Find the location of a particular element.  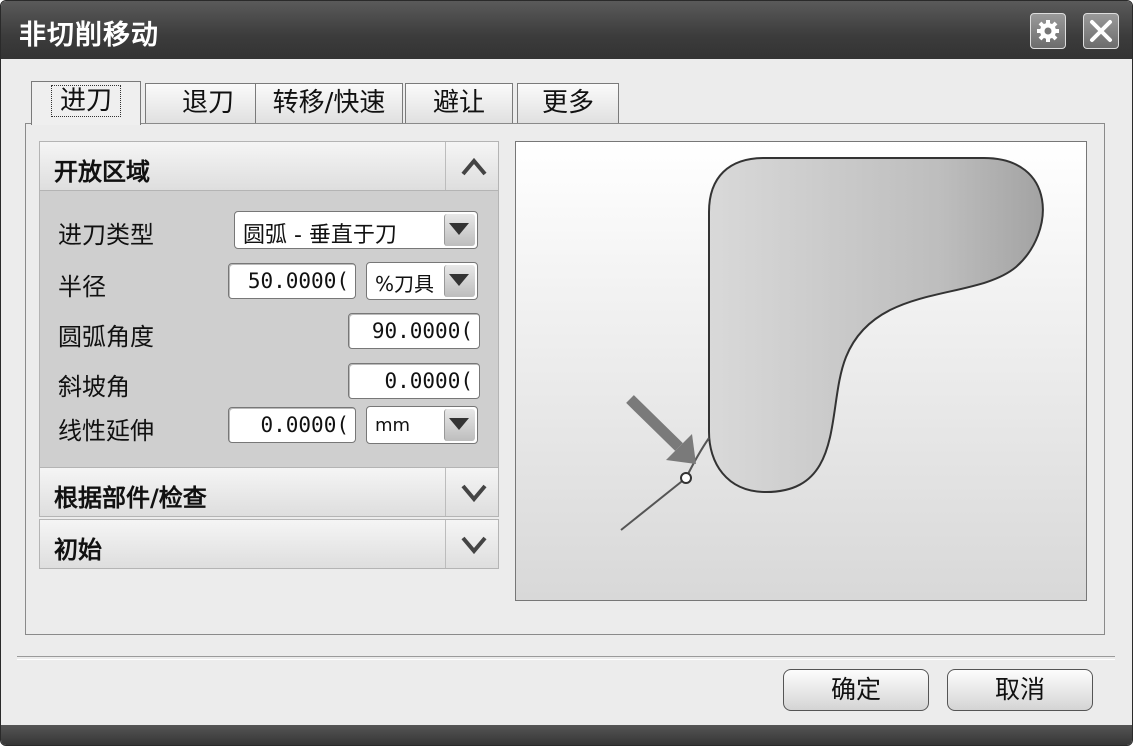

ramp-angle-input: 0.0000( is located at coordinates (414, 381).